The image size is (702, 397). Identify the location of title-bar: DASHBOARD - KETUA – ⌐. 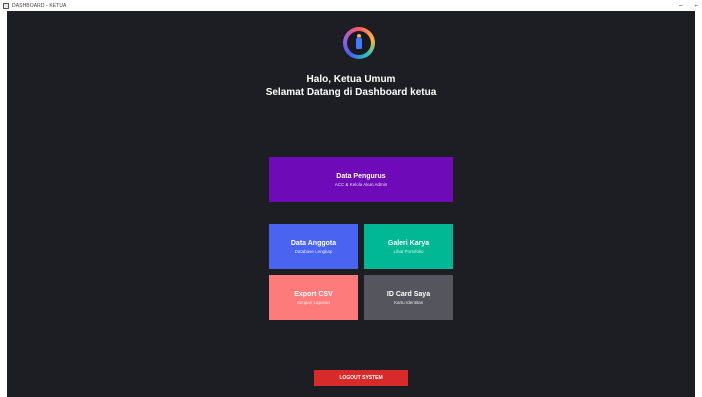
(351, 5).